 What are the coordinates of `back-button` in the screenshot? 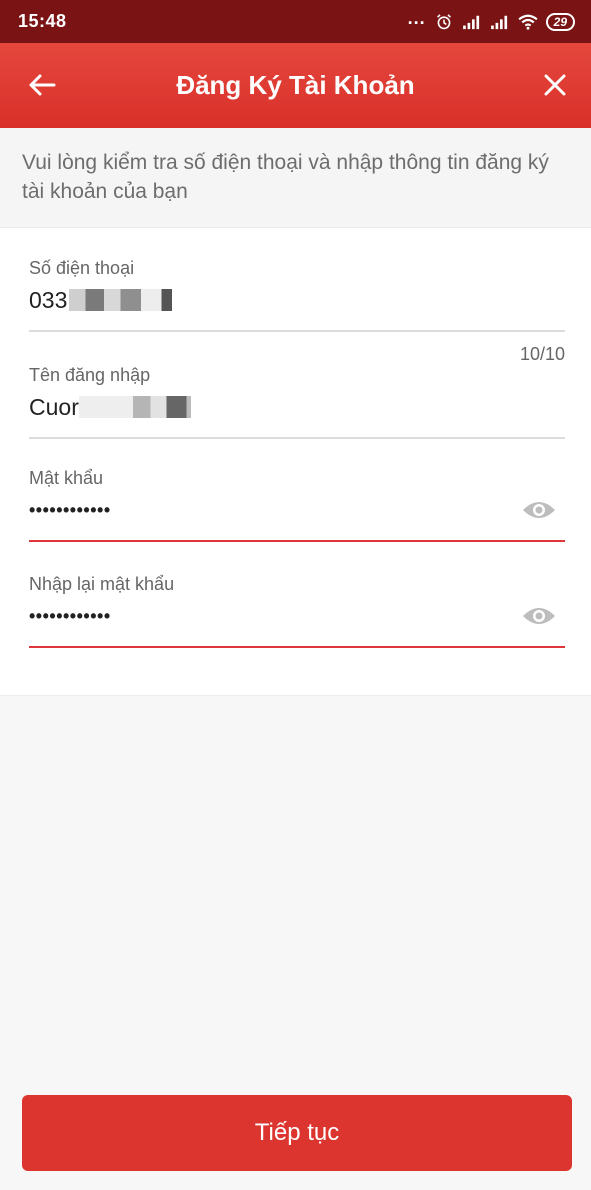 It's located at (42, 85).